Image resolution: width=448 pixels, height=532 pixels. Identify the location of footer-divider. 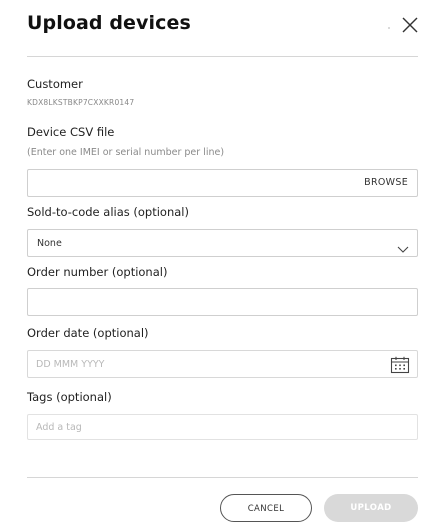
(222, 477).